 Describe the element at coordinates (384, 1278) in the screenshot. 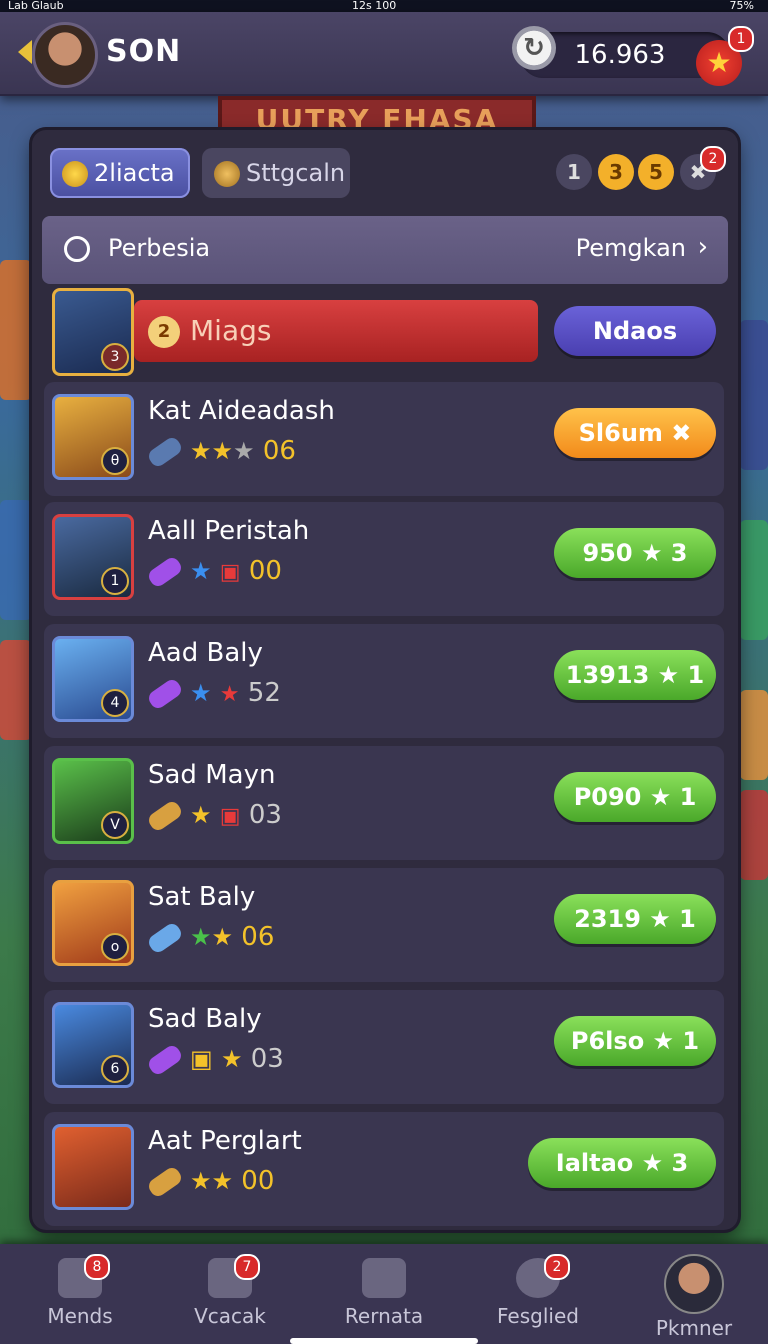

I see `shop-icon` at that location.